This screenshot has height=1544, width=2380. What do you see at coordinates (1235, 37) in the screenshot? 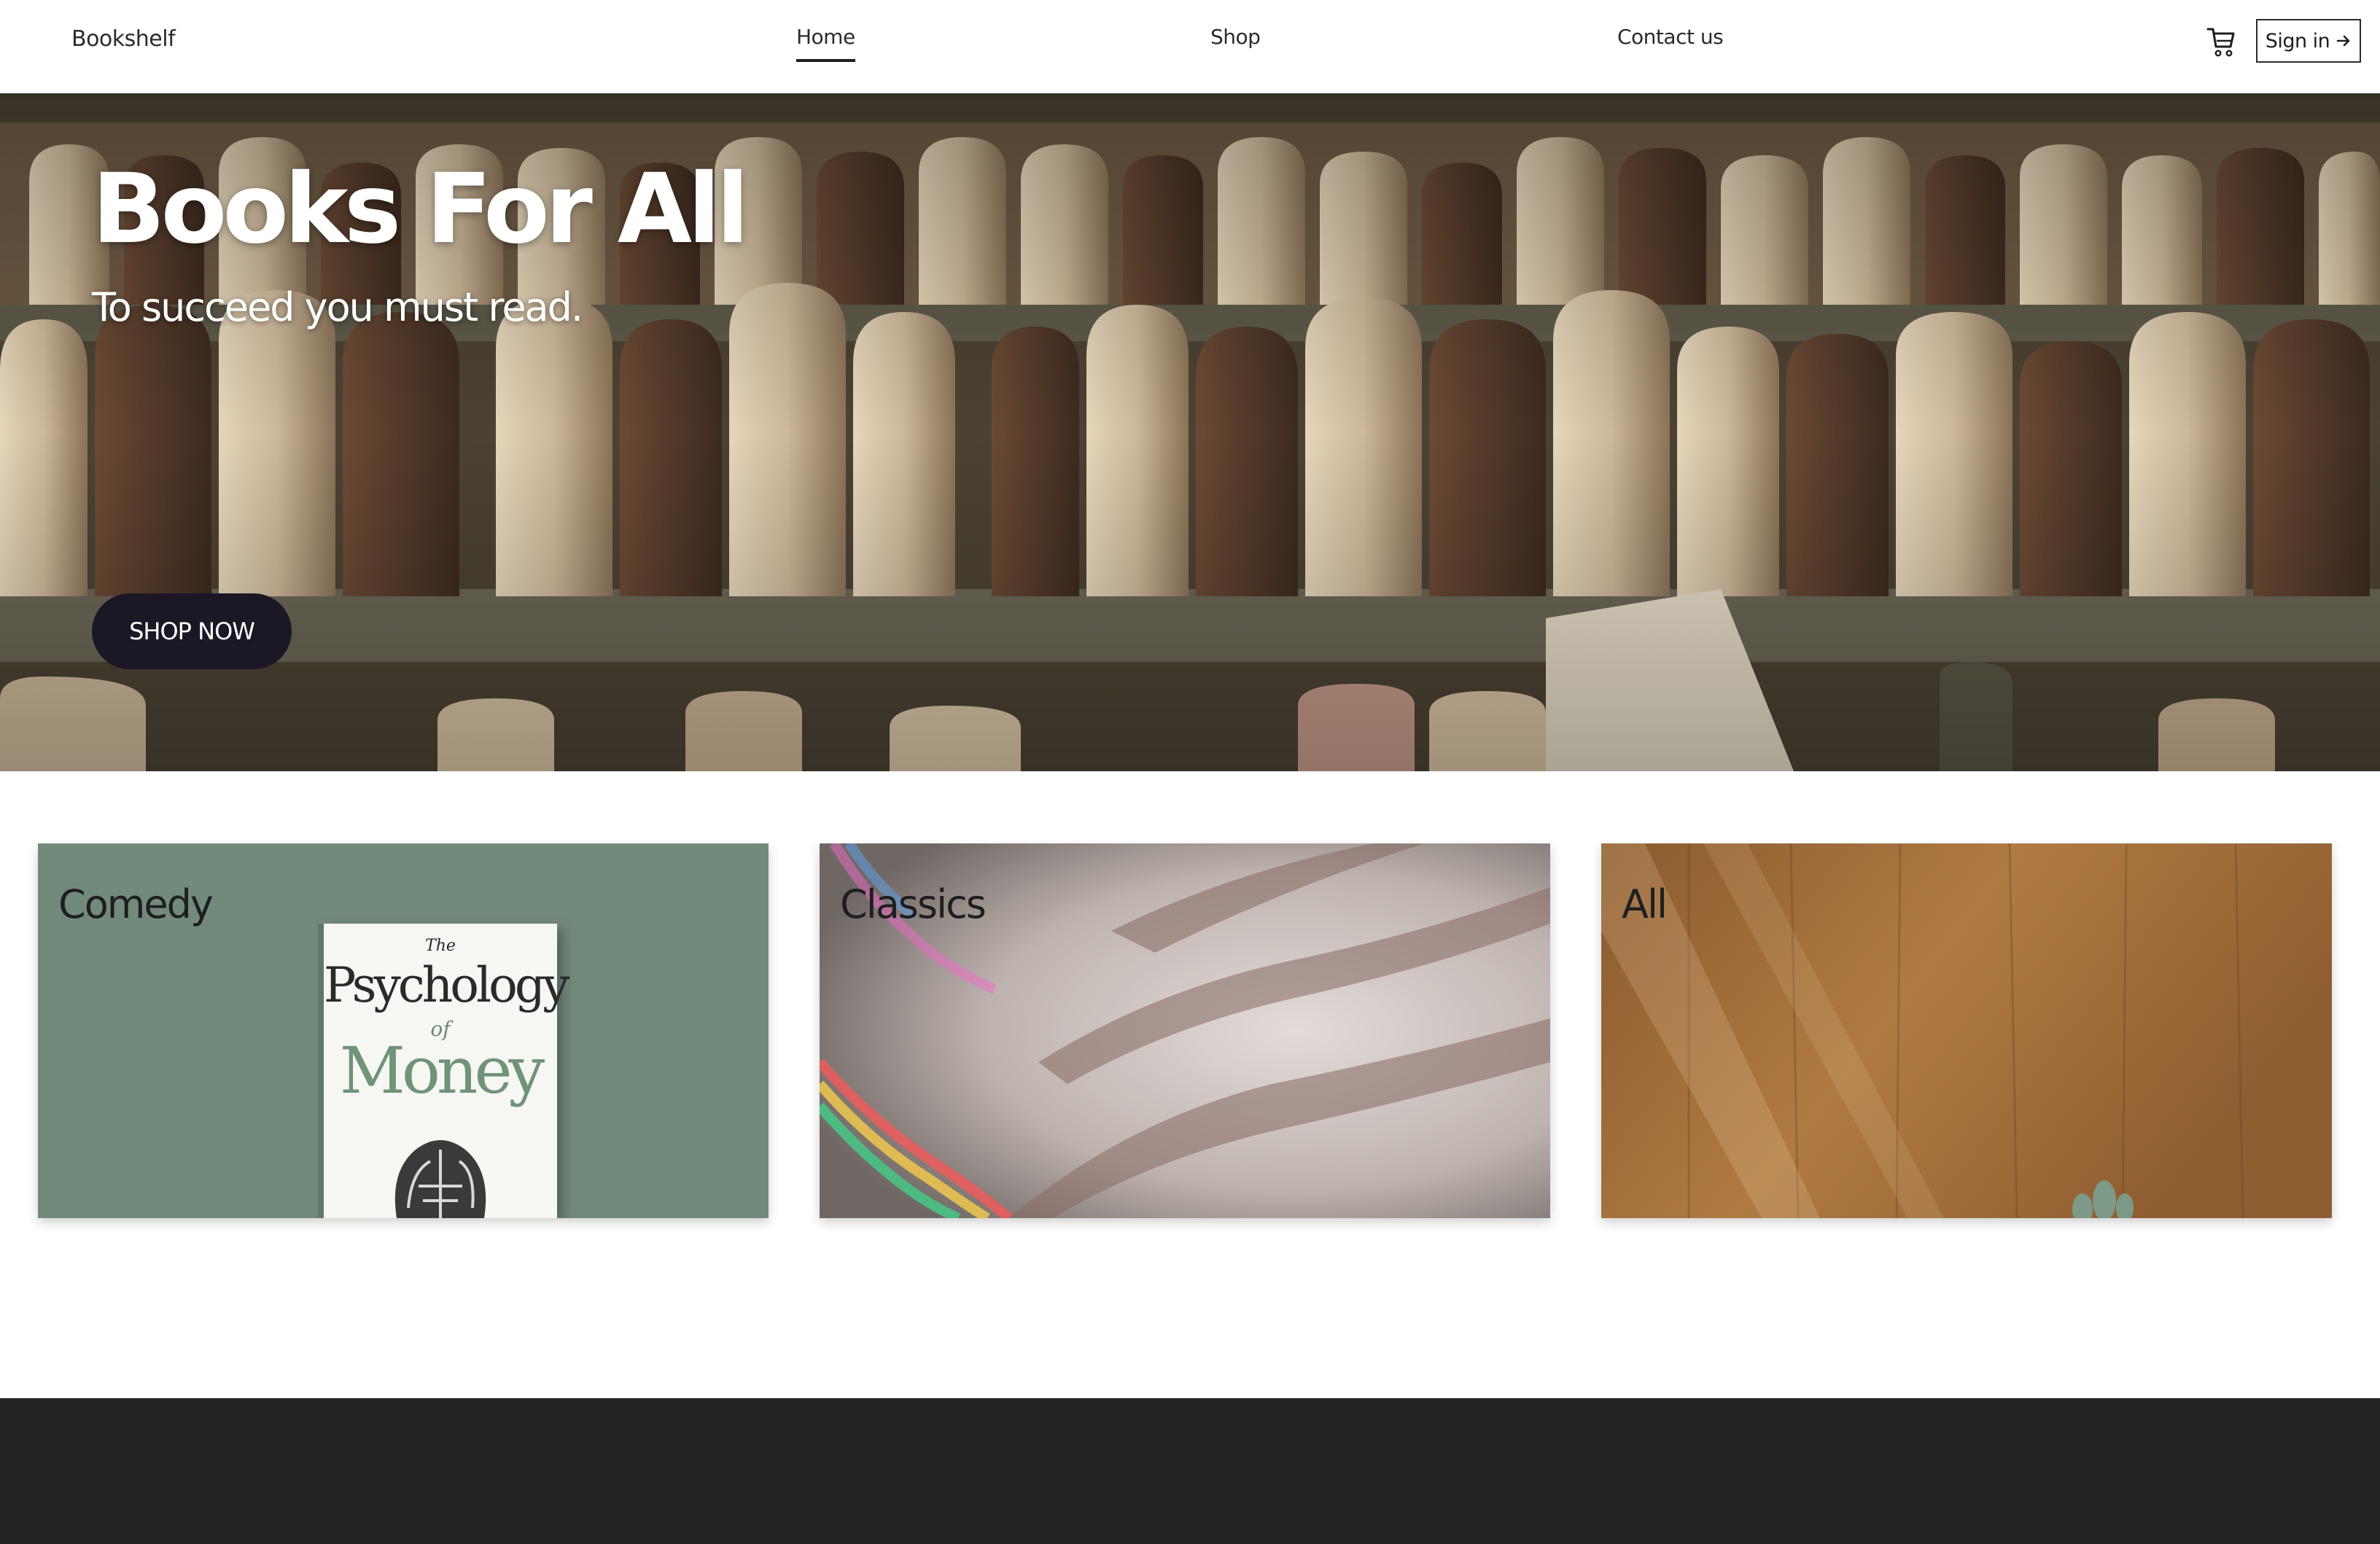
I see `nav-link-shop: Shop` at bounding box center [1235, 37].